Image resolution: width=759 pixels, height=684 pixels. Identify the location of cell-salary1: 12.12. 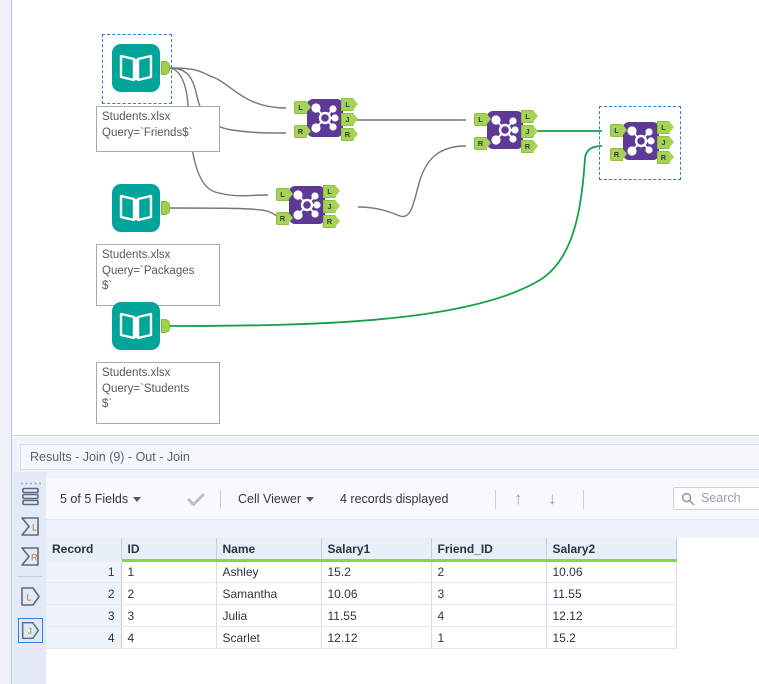
(376, 637).